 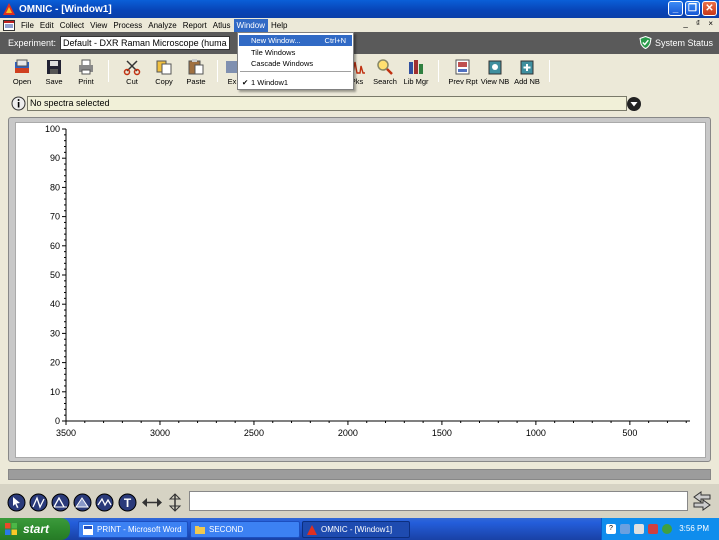 I want to click on menu-cascade-windows: Cascade Windows, so click(x=295, y=63).